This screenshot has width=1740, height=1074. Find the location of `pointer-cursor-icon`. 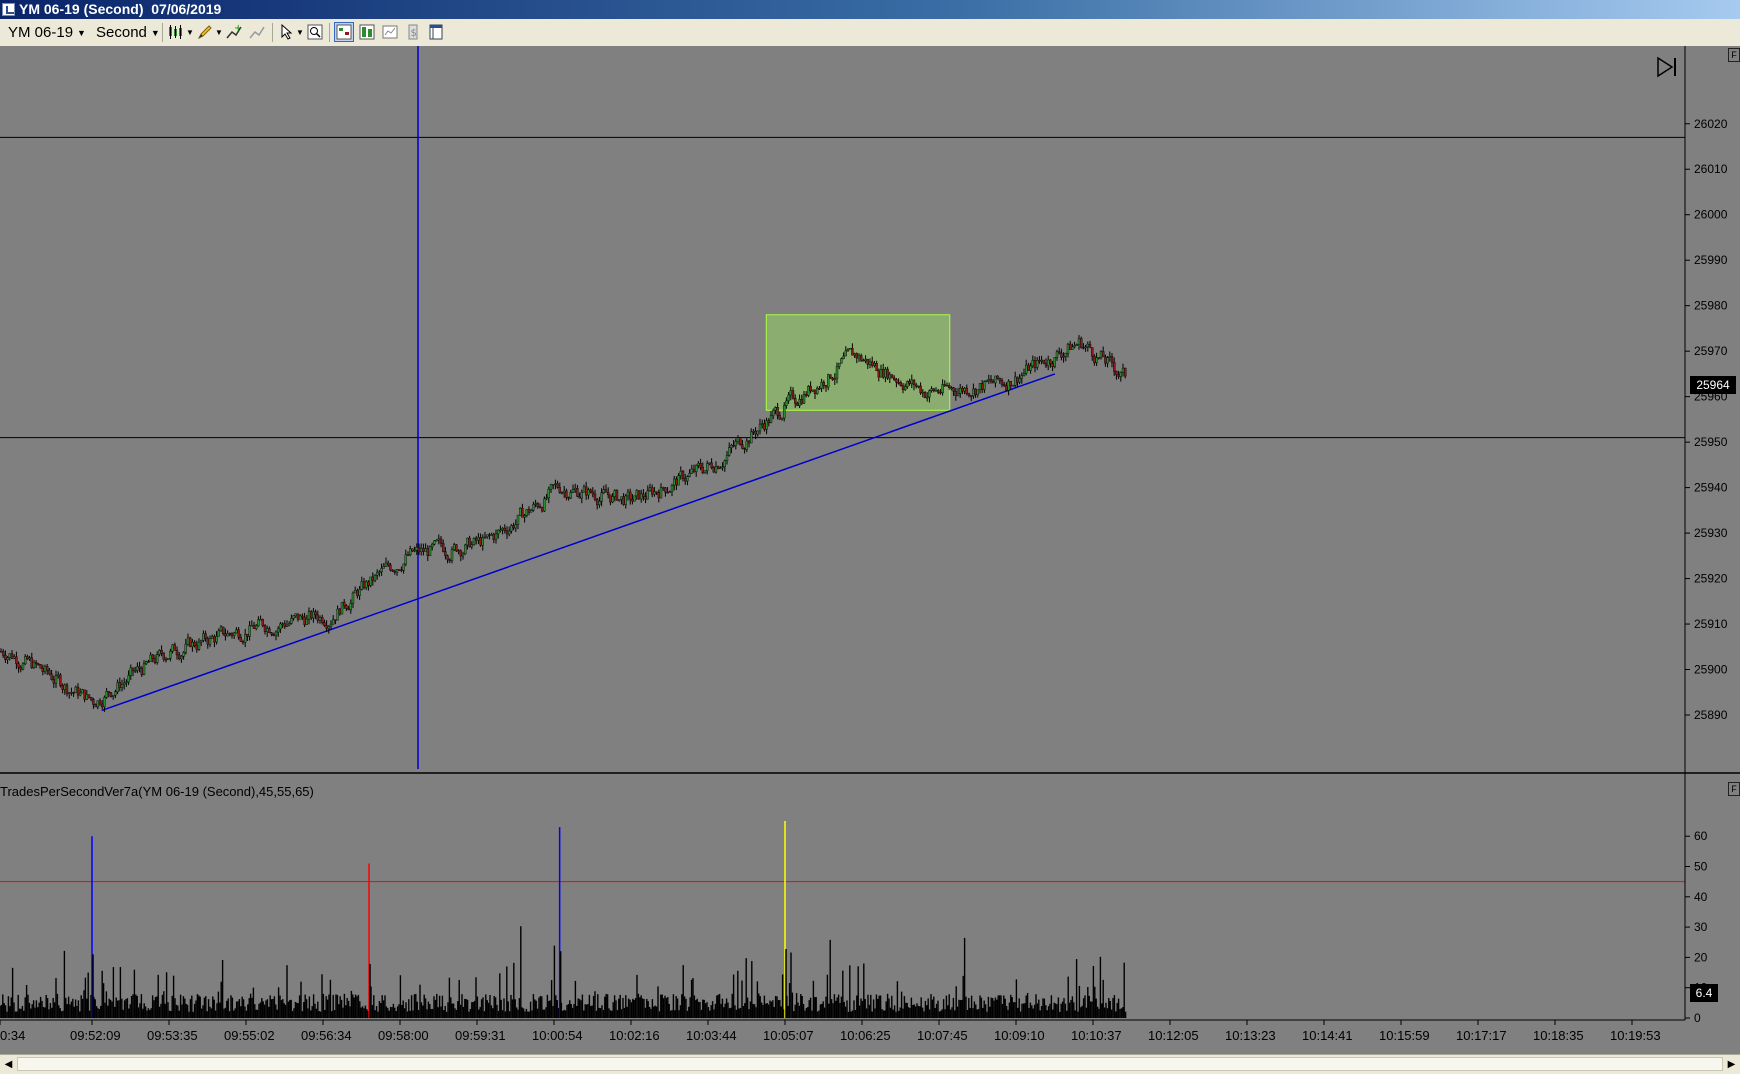

pointer-cursor-icon is located at coordinates (287, 32).